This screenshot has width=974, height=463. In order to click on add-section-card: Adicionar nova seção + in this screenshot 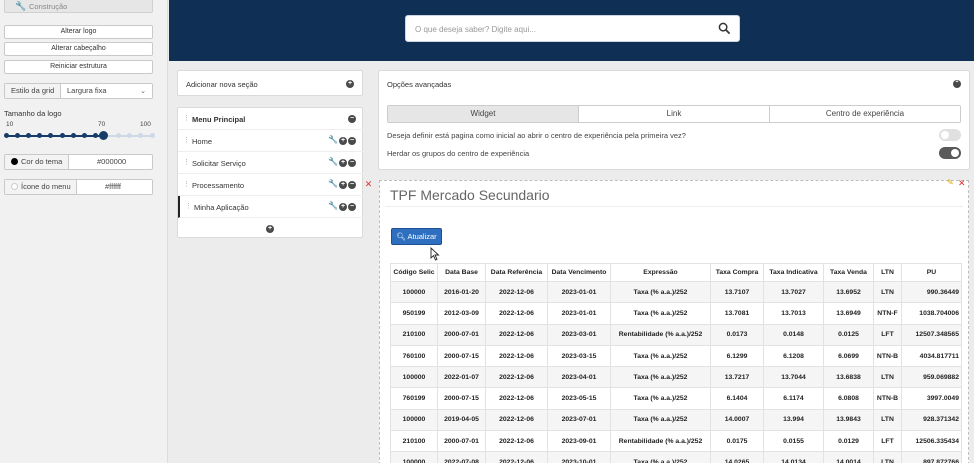, I will do `click(270, 83)`.